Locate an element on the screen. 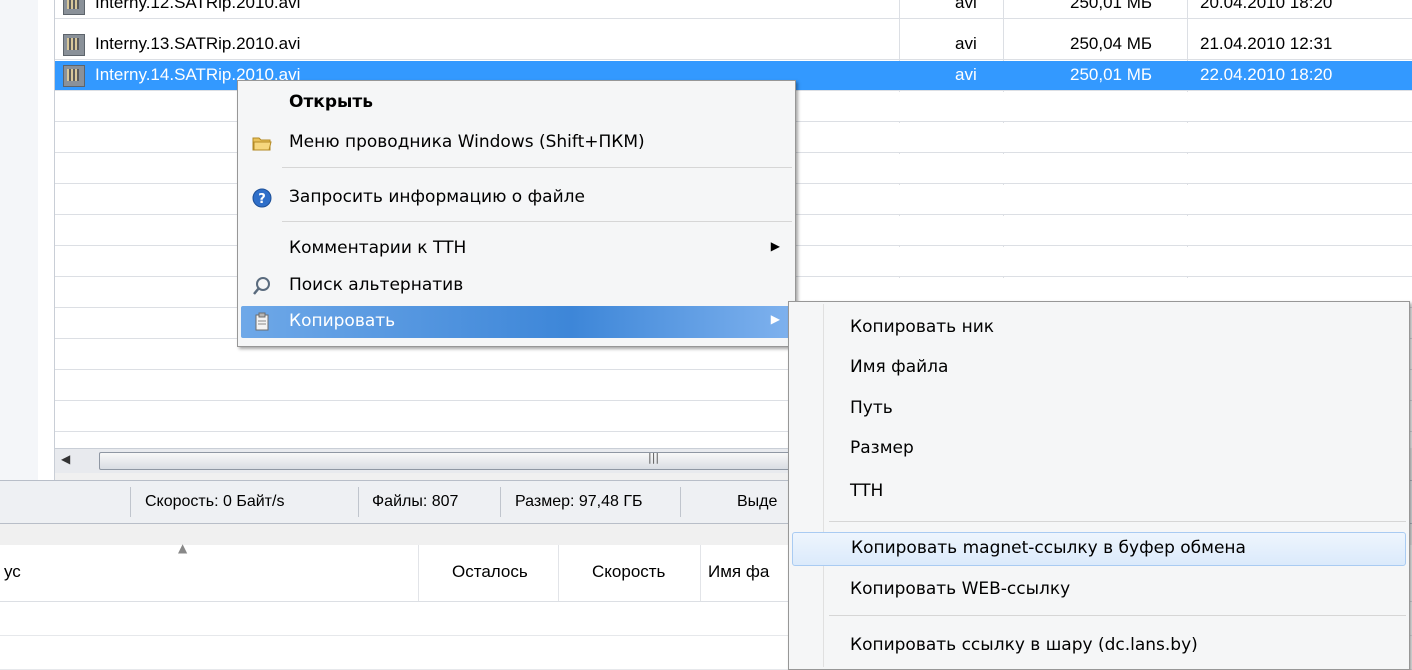 The height and width of the screenshot is (670, 1412). submenu-item-path: Путь is located at coordinates (1099, 409).